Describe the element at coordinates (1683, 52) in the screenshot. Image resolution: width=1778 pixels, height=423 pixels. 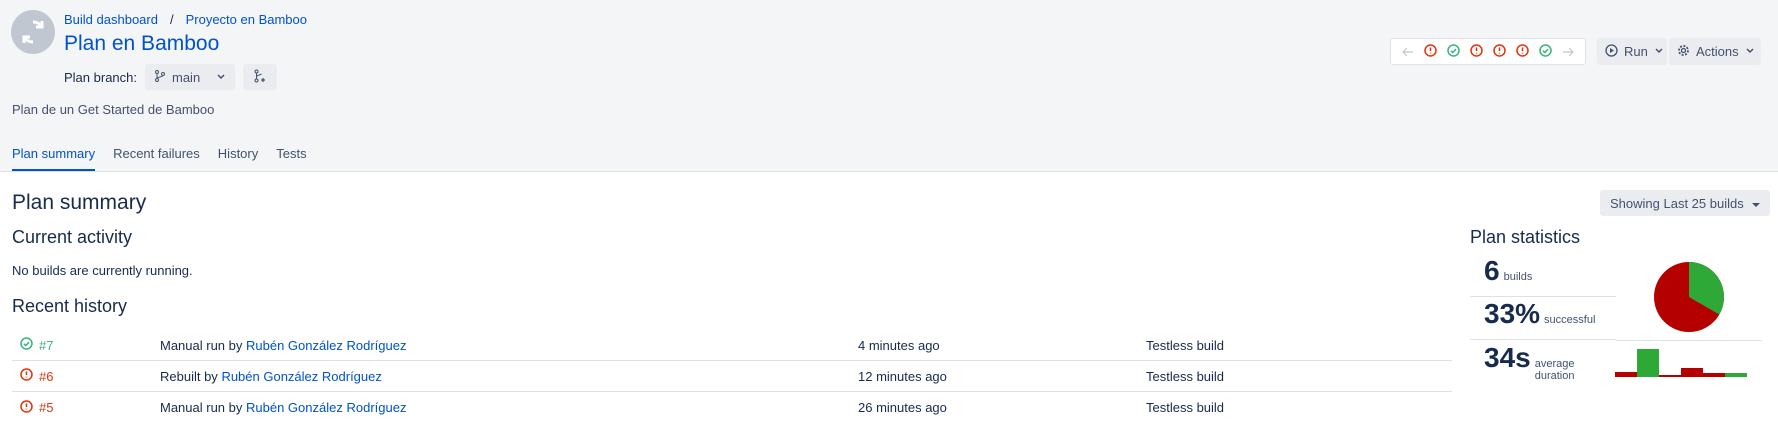
I see `gear-icon` at that location.